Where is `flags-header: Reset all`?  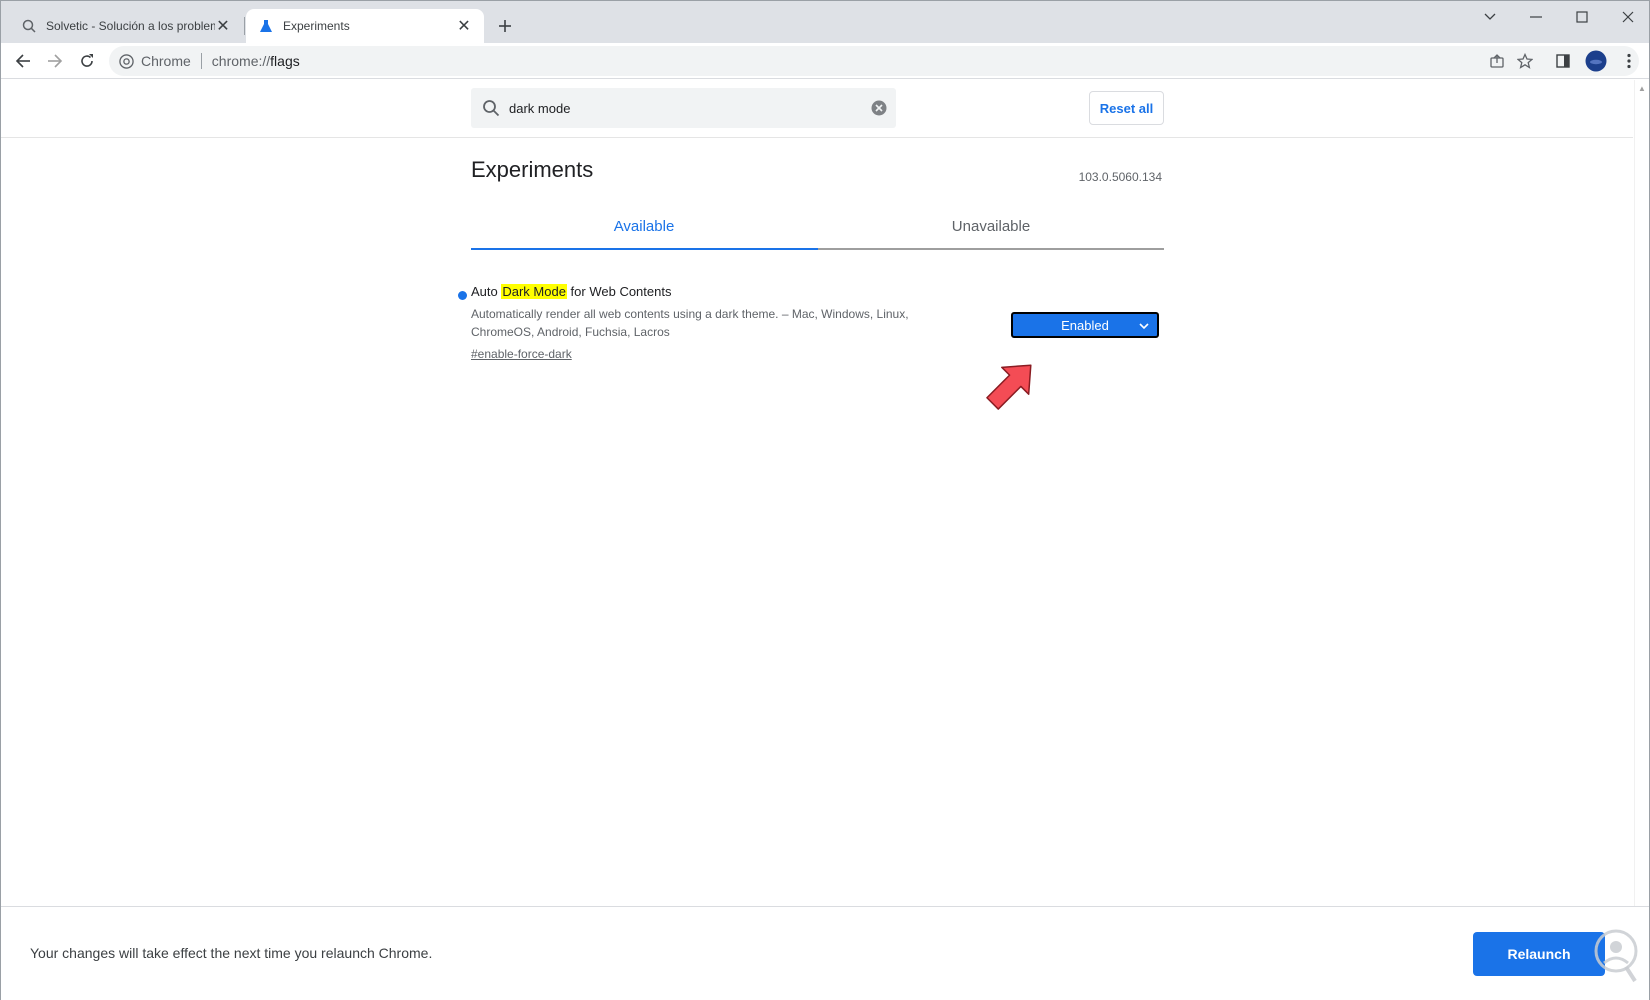 flags-header: Reset all is located at coordinates (817, 109).